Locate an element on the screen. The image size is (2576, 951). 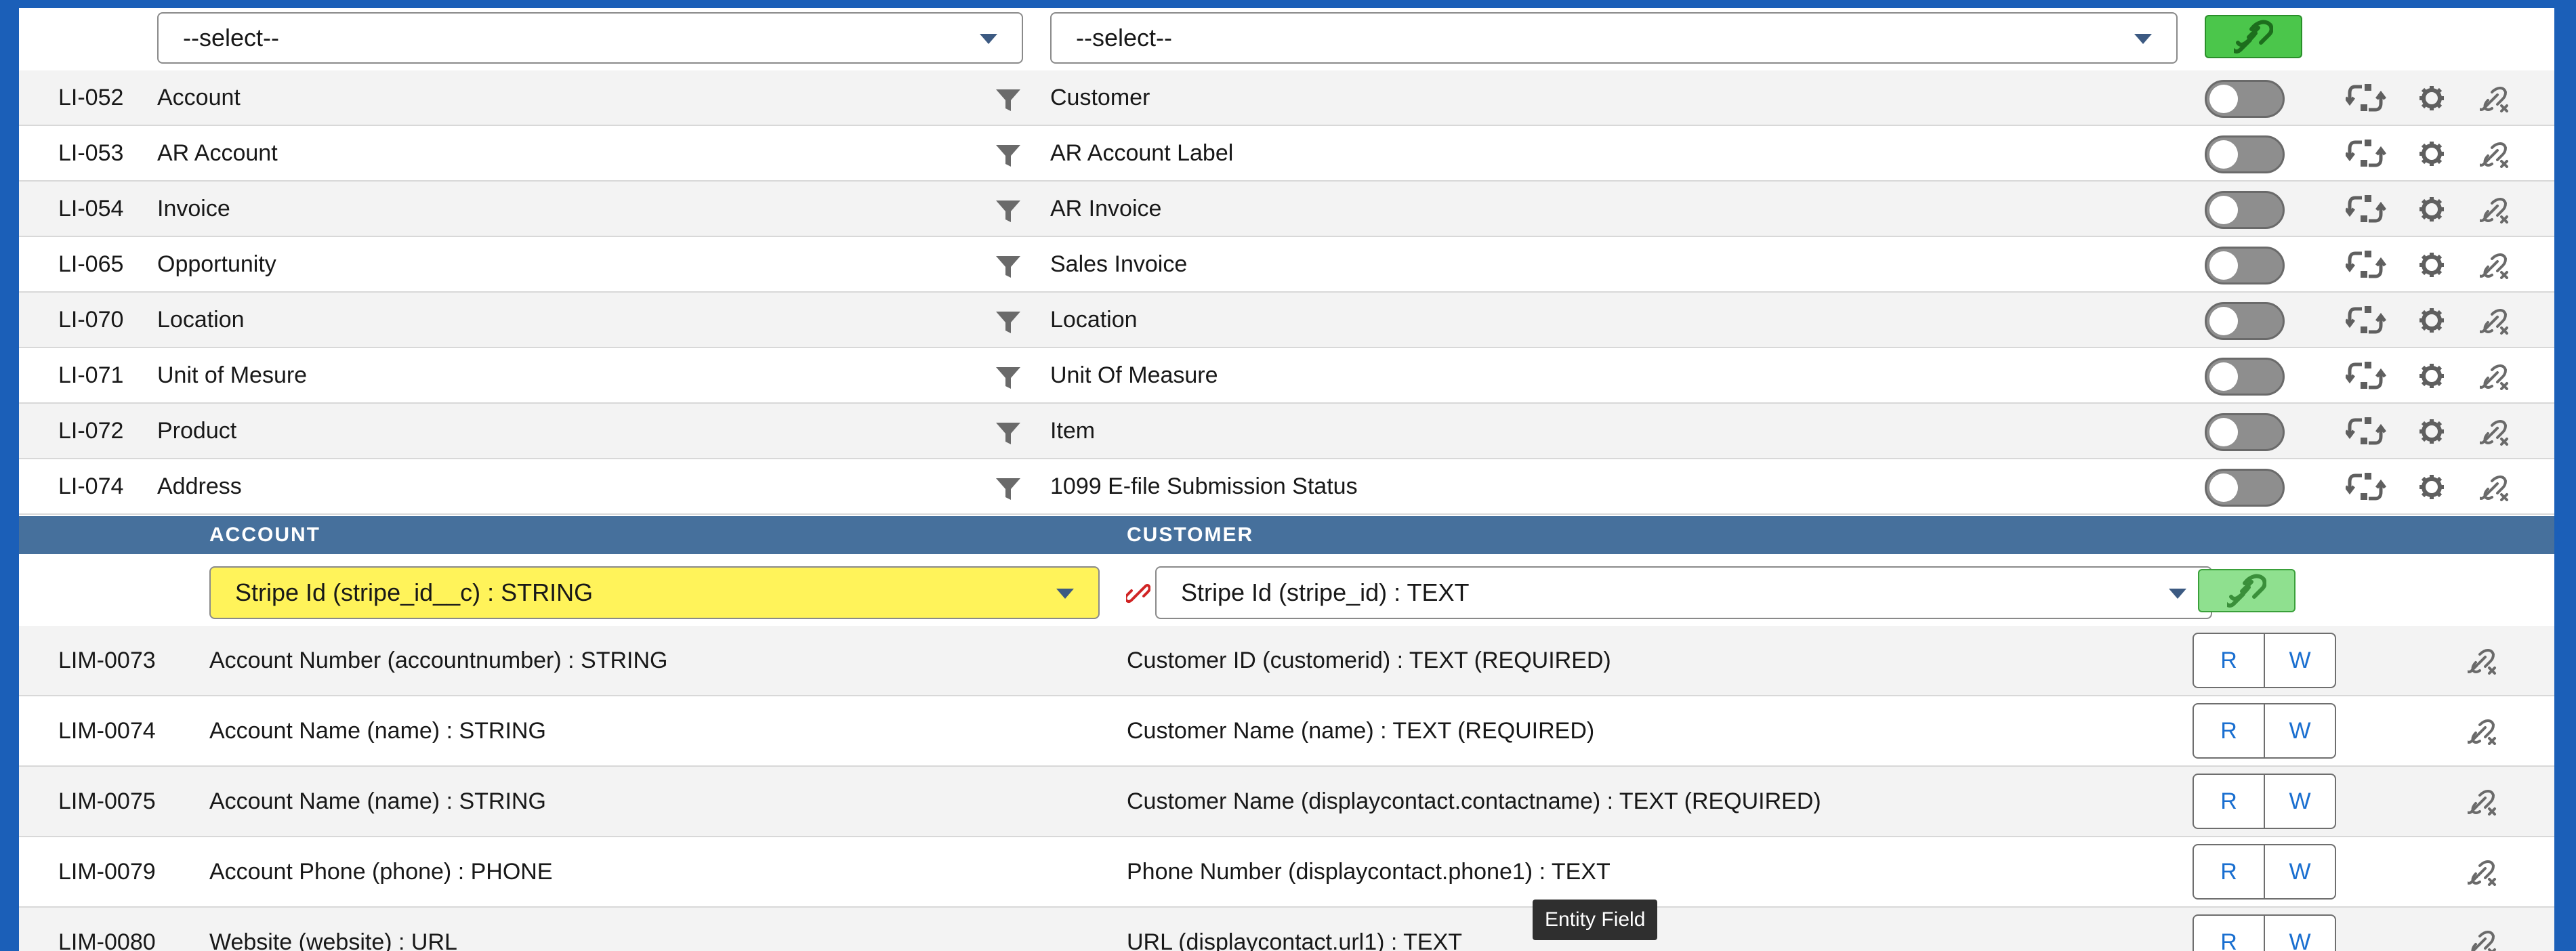
target-object-select: --select-- is located at coordinates (1614, 38).